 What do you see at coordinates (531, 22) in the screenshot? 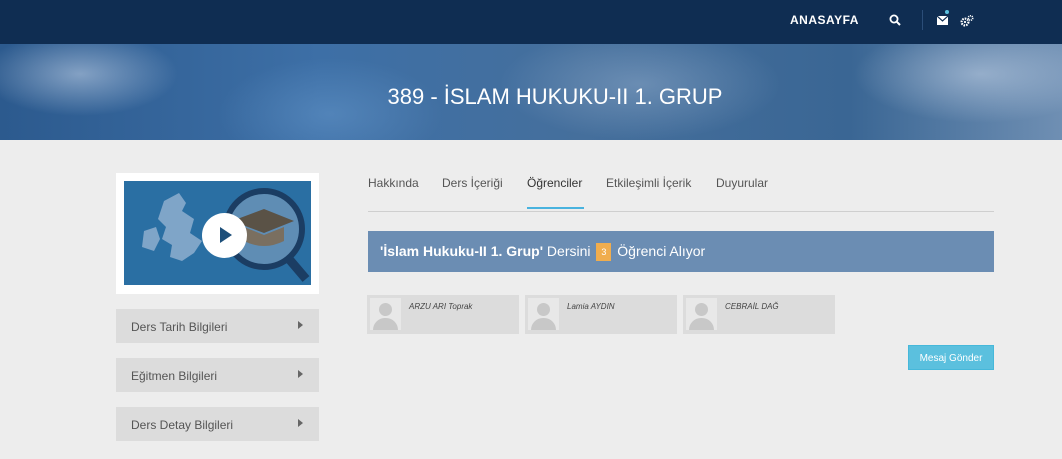
I see `top-navbar: ANASAYFA` at bounding box center [531, 22].